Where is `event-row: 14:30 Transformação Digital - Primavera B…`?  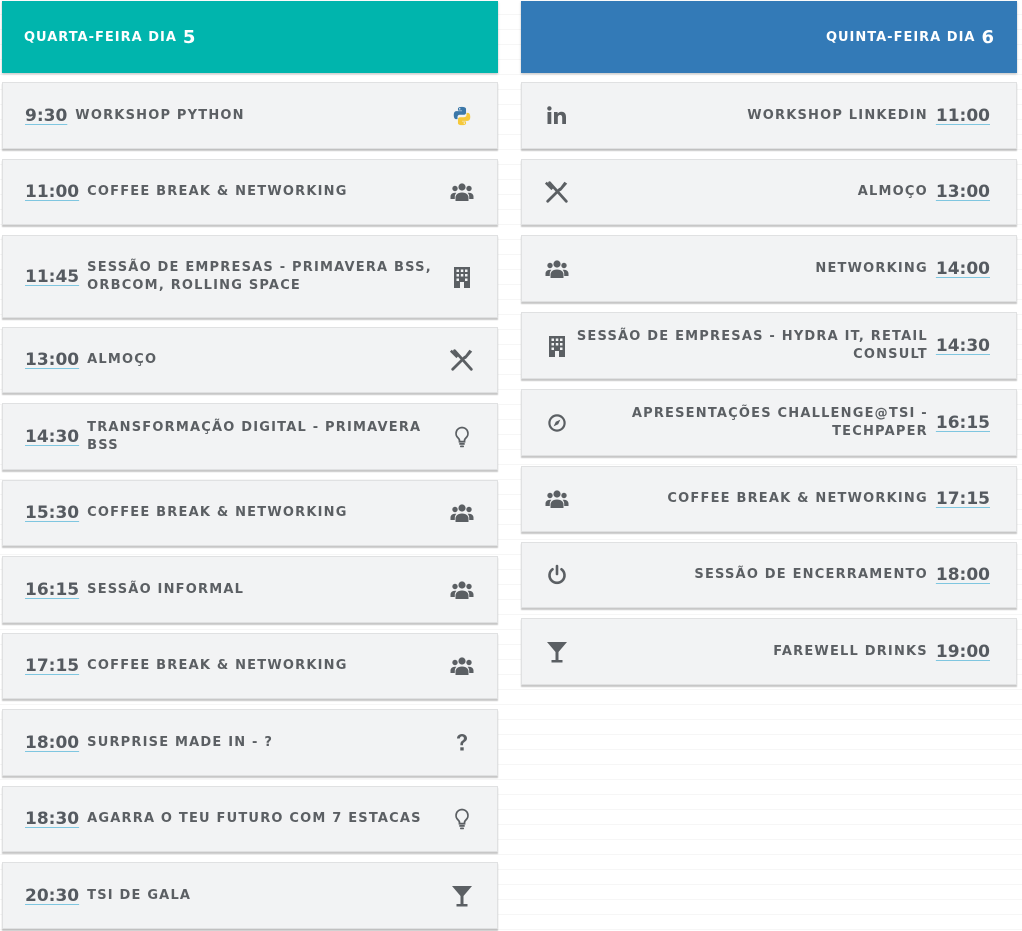
event-row: 14:30 Transformação Digital - Primavera B… is located at coordinates (250, 436).